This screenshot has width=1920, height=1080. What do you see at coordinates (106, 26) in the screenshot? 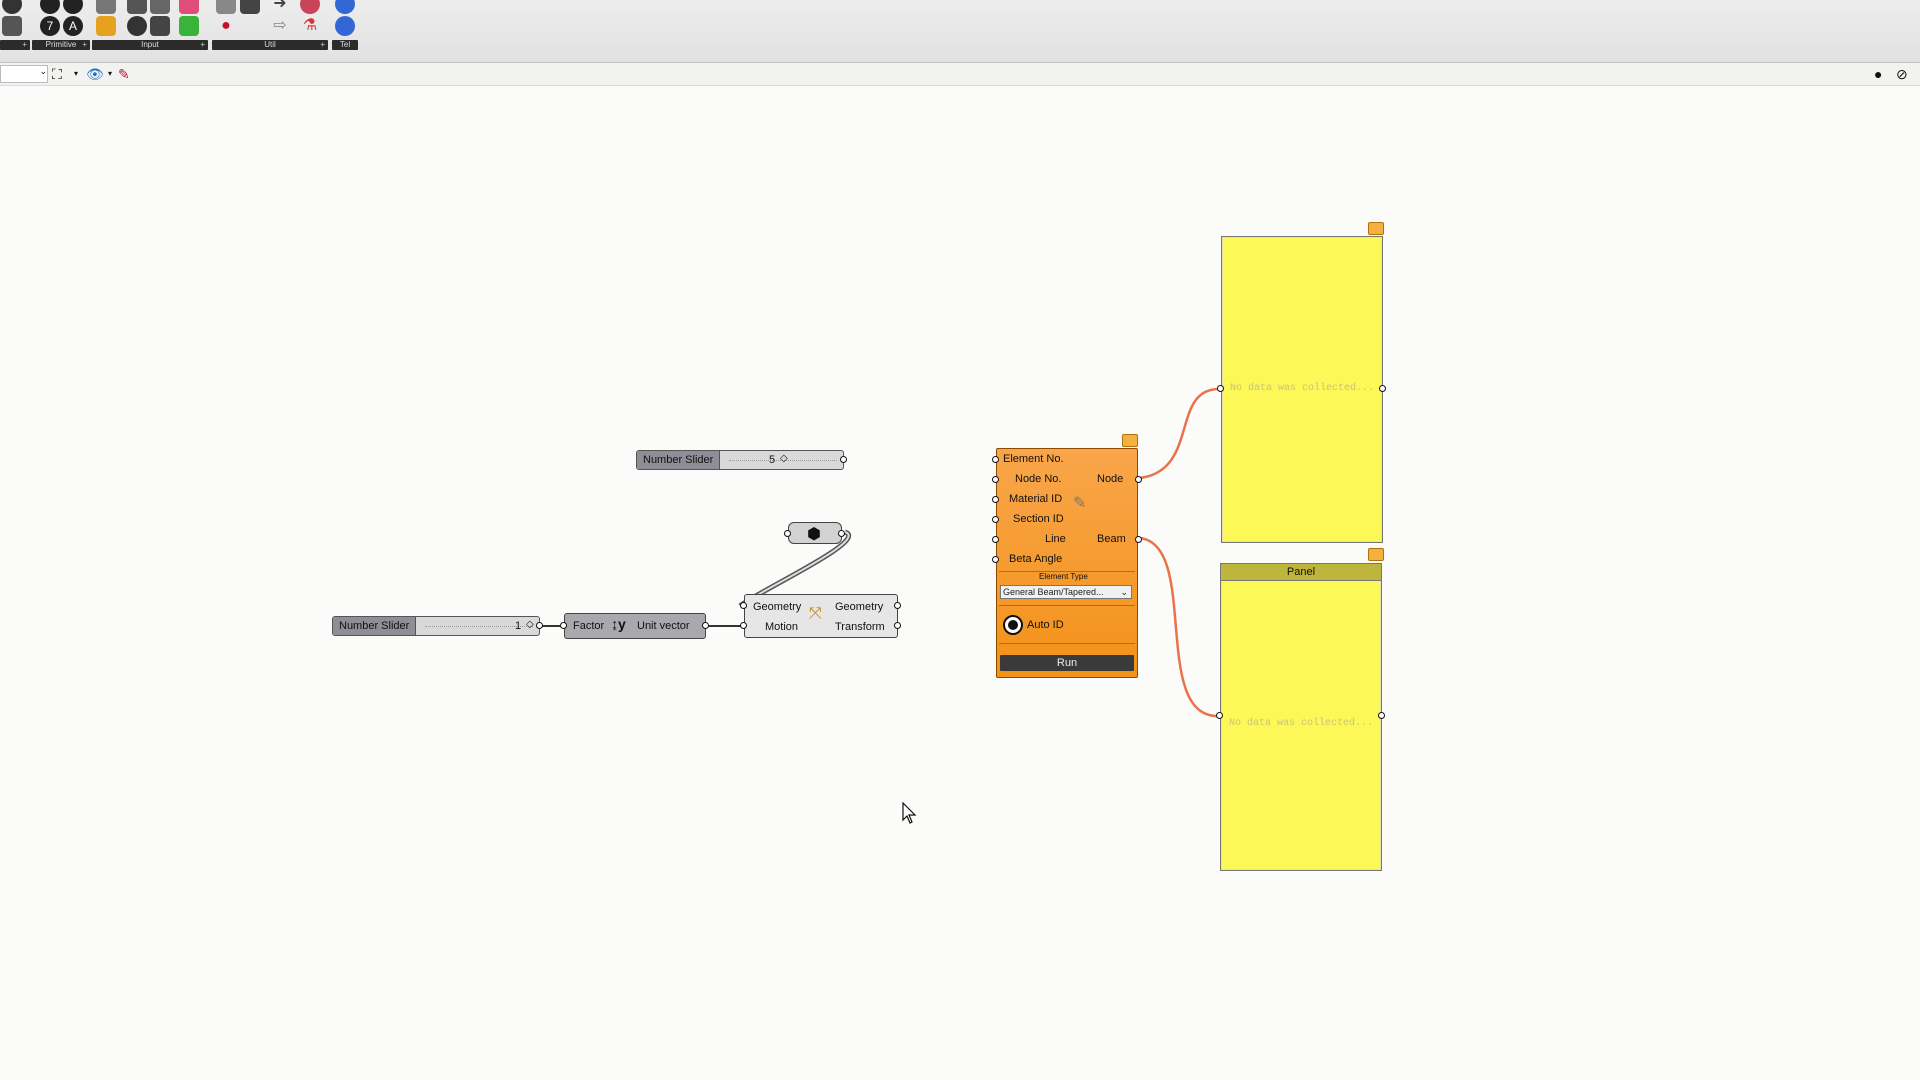
I see `file-path-icon` at bounding box center [106, 26].